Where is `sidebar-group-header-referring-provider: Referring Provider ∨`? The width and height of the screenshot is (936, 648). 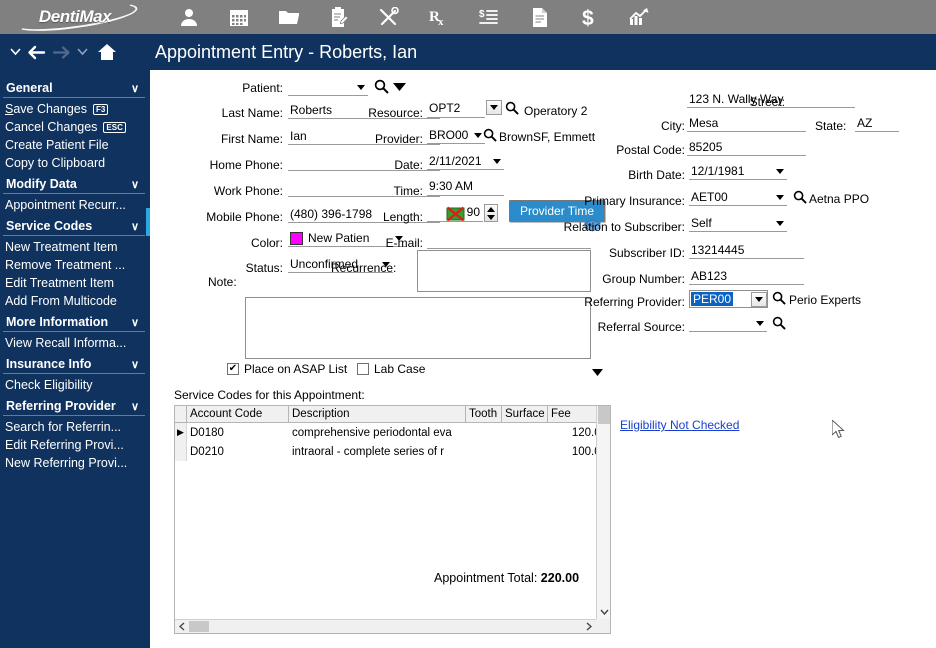 sidebar-group-header-referring-provider: Referring Provider ∨ is located at coordinates (74, 407).